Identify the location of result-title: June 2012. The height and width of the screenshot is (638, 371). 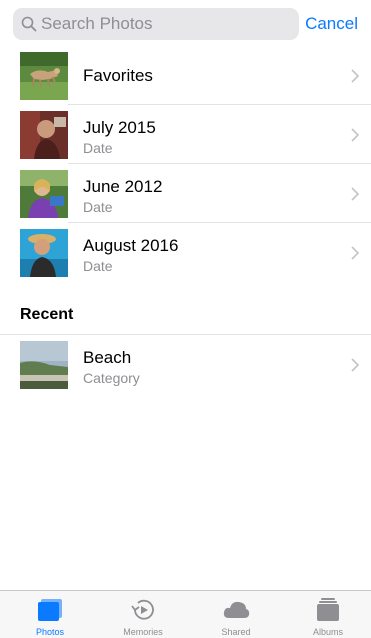
(123, 186).